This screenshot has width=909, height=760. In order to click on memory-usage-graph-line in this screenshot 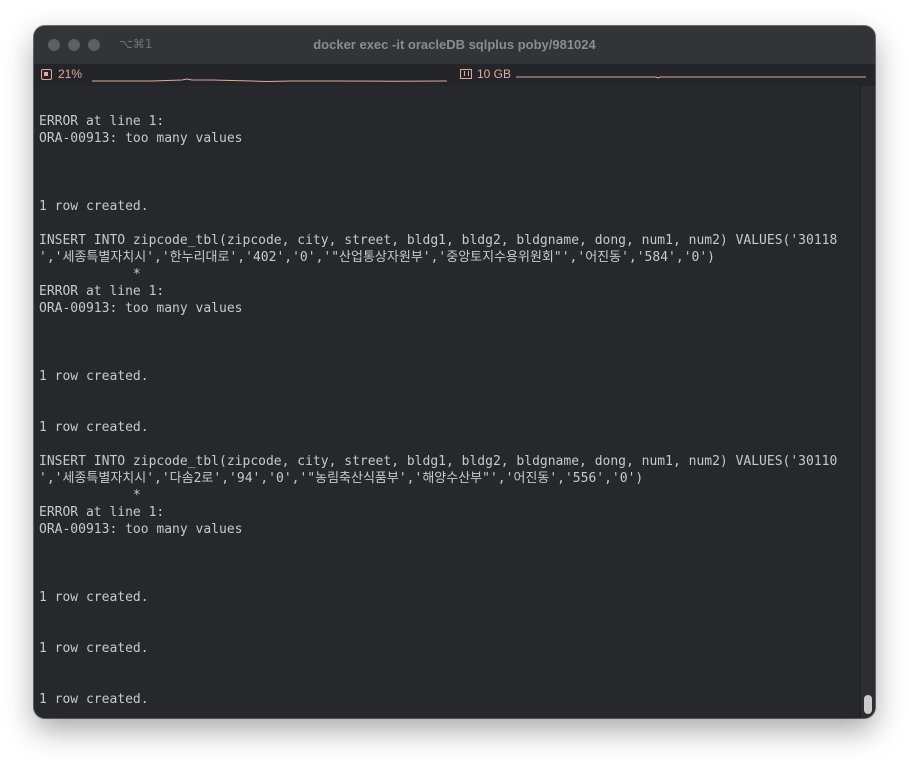, I will do `click(691, 77)`.